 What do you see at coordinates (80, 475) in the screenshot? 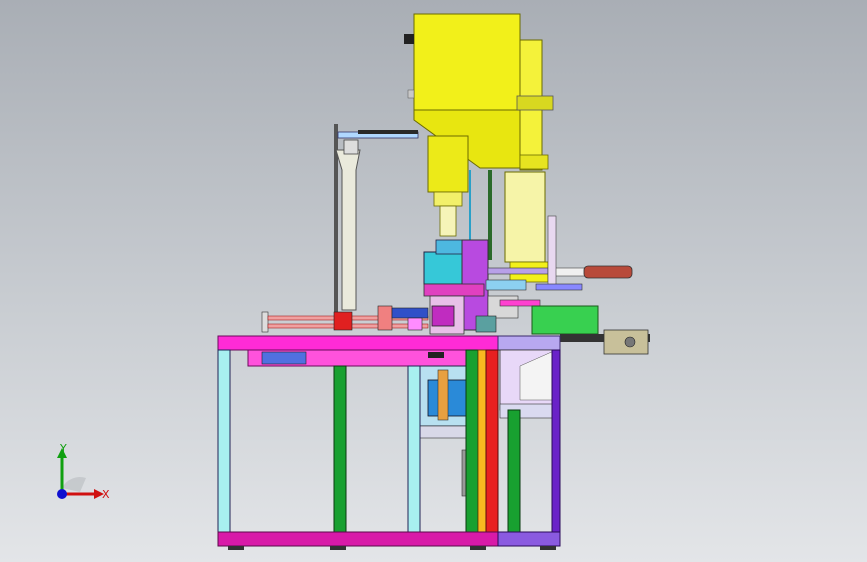
I see `orientation-triad: X Y` at bounding box center [80, 475].